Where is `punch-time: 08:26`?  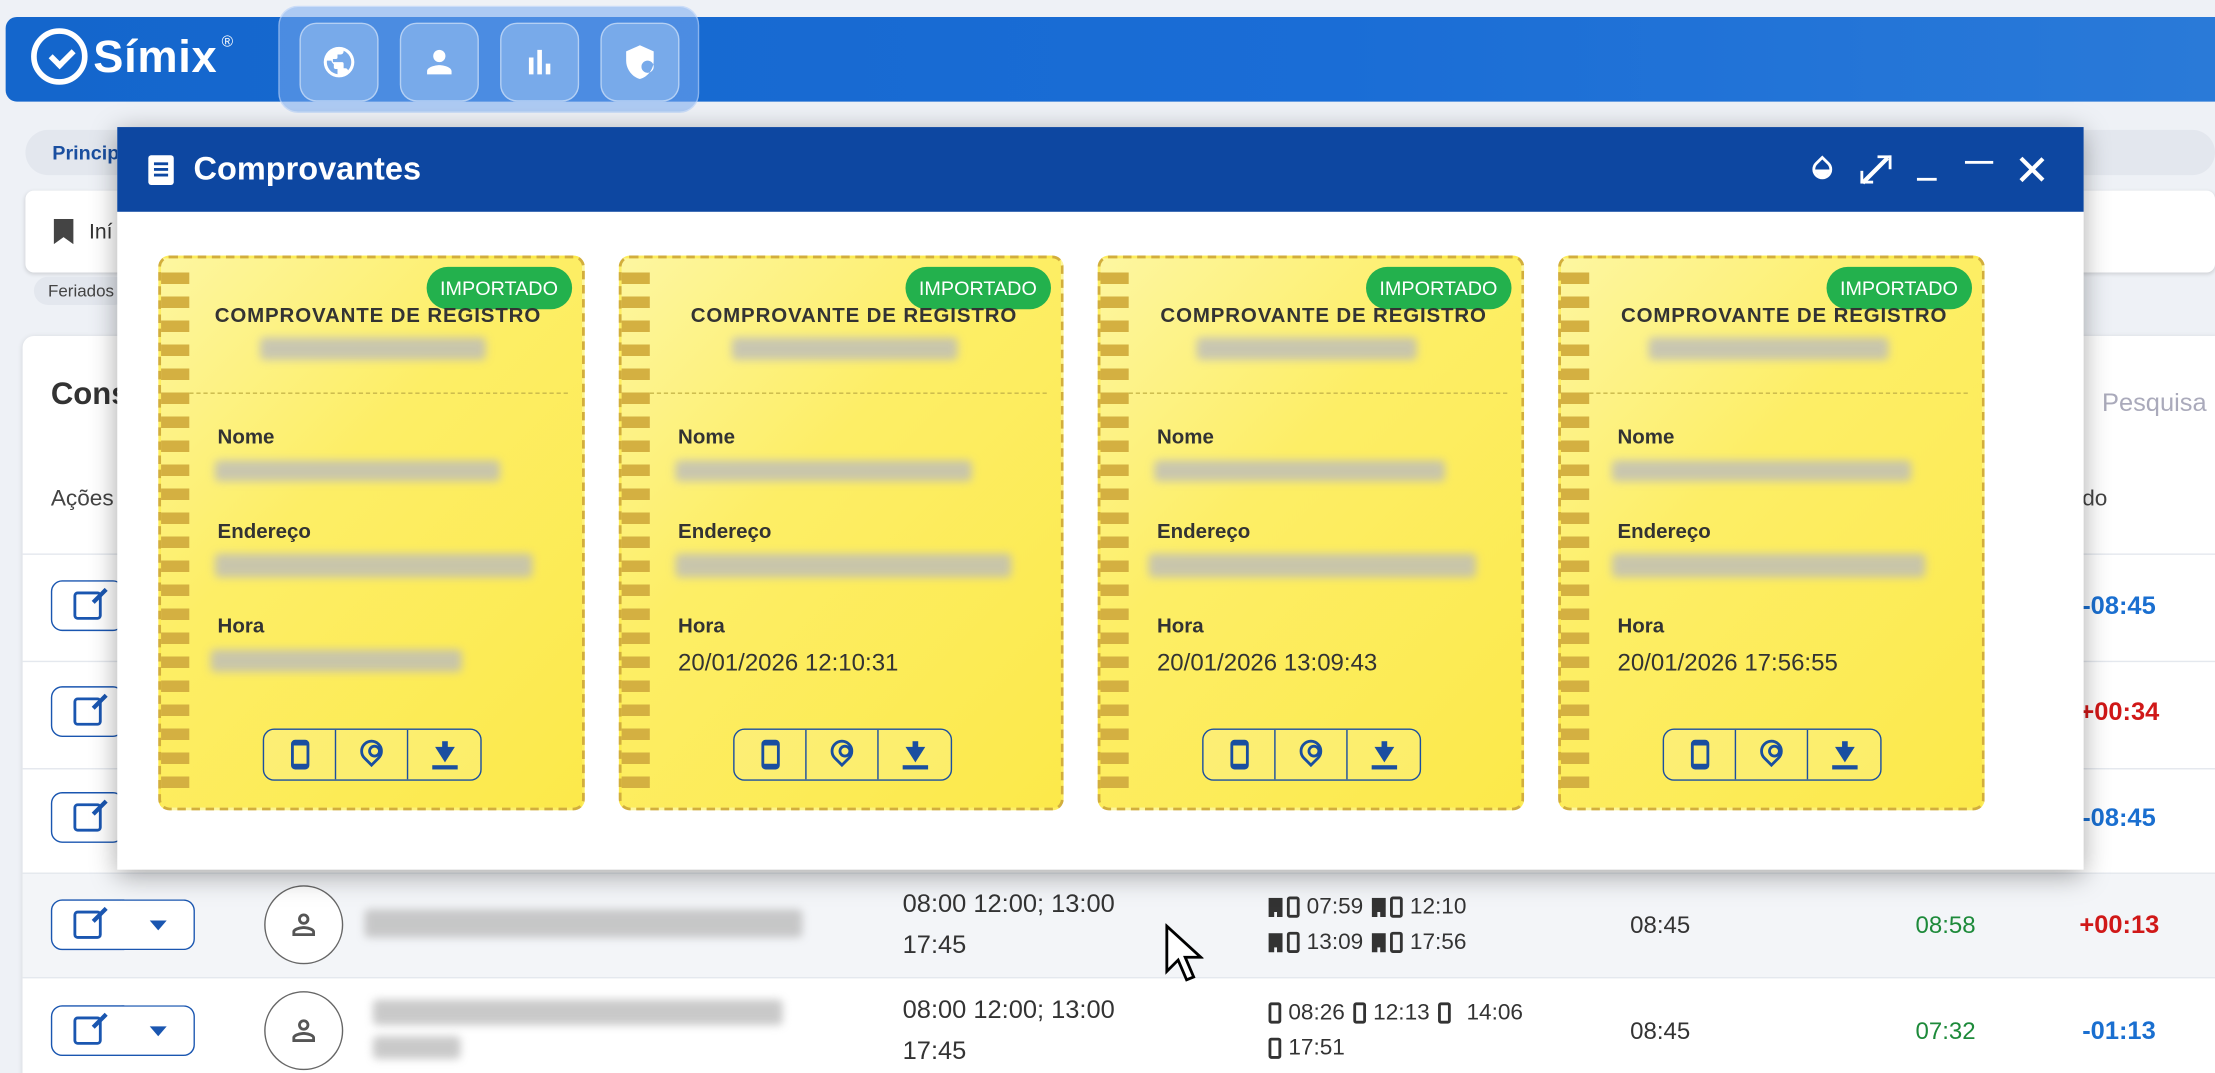
punch-time: 08:26 is located at coordinates (1316, 1012).